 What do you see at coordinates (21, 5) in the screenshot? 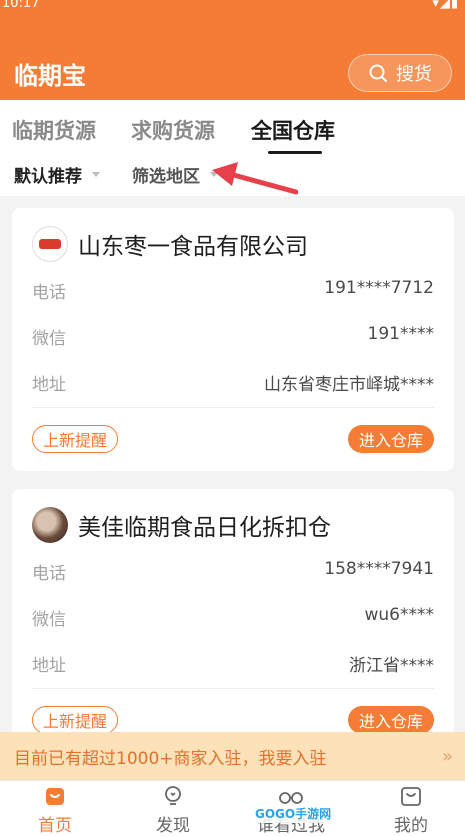
I see `status-time: 10:17` at bounding box center [21, 5].